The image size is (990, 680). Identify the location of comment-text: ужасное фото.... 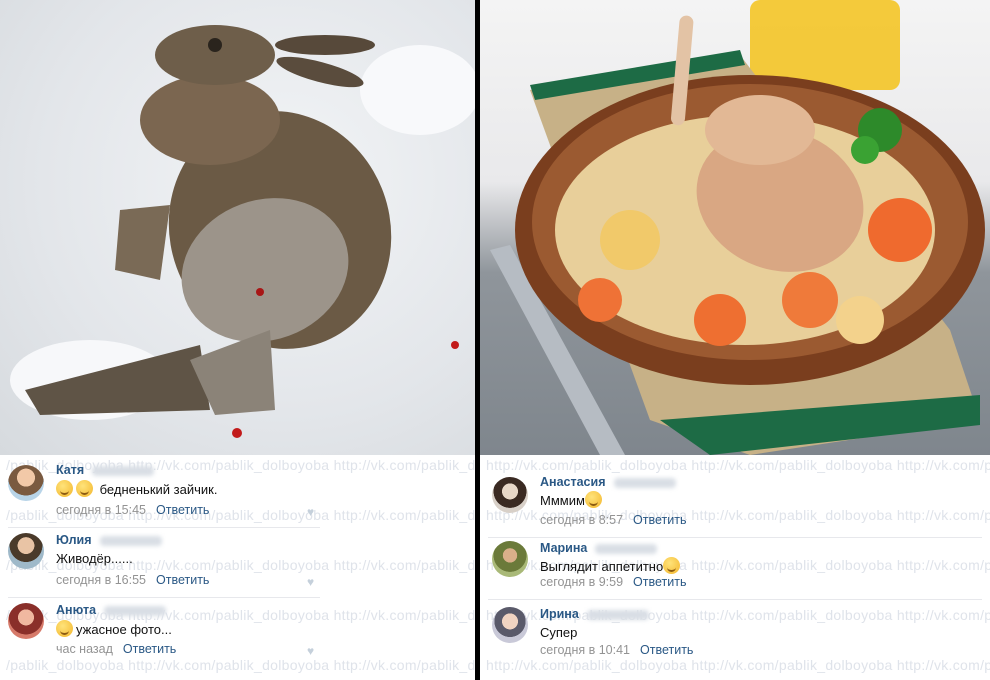
(114, 628).